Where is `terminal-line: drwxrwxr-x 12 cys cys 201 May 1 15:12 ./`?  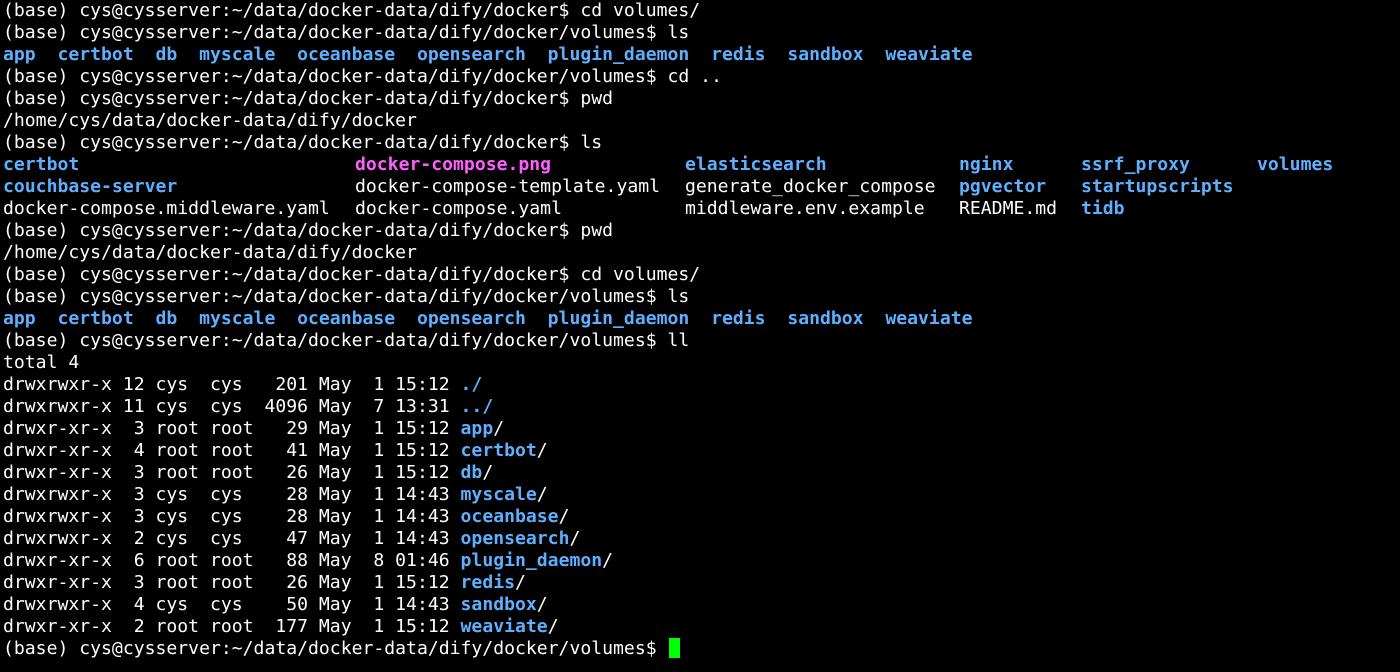 terminal-line: drwxrwxr-x 12 cys cys 201 May 1 15:12 ./ is located at coordinates (701, 385).